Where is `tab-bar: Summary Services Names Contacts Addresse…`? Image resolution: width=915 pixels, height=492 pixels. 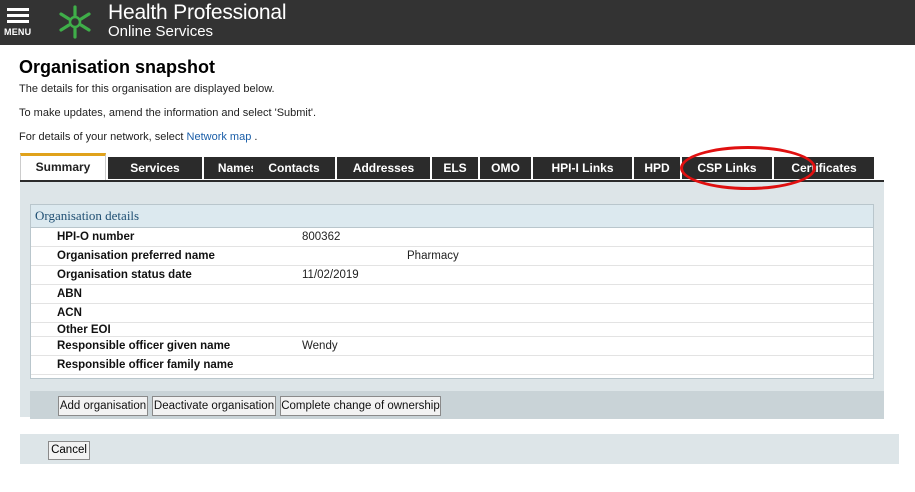 tab-bar: Summary Services Names Contacts Addresse… is located at coordinates (452, 166).